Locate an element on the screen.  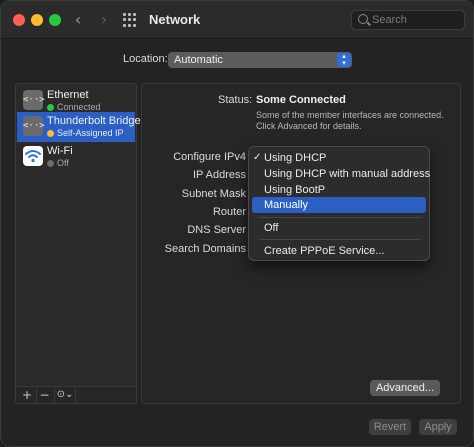
back-button: ‹ is located at coordinates (78, 20).